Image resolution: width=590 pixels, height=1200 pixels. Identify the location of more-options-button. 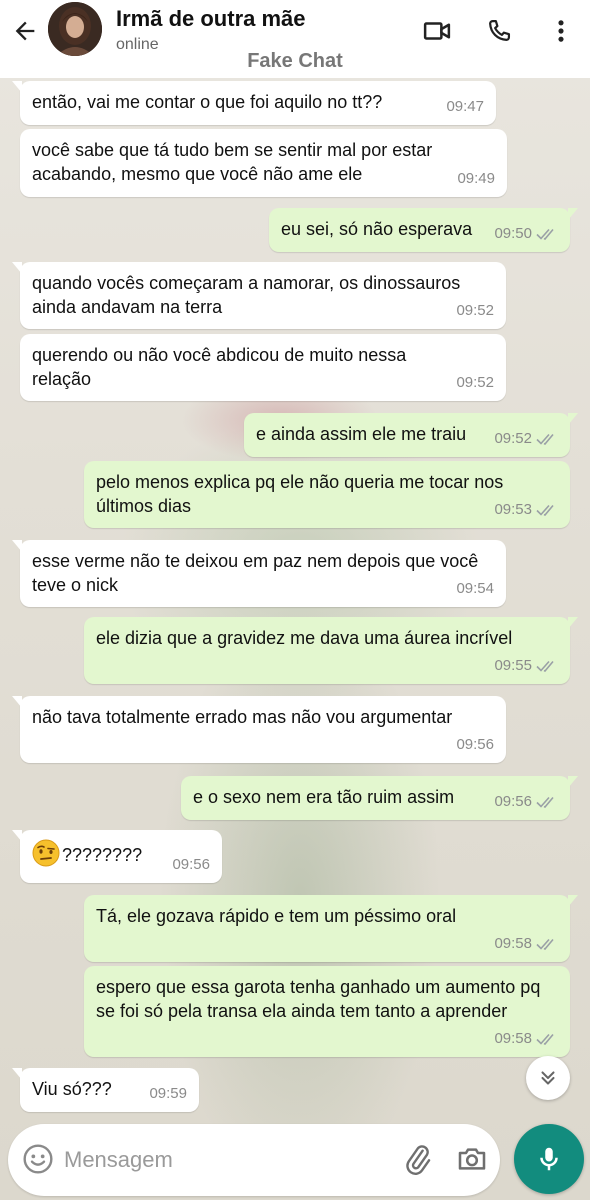
(561, 31).